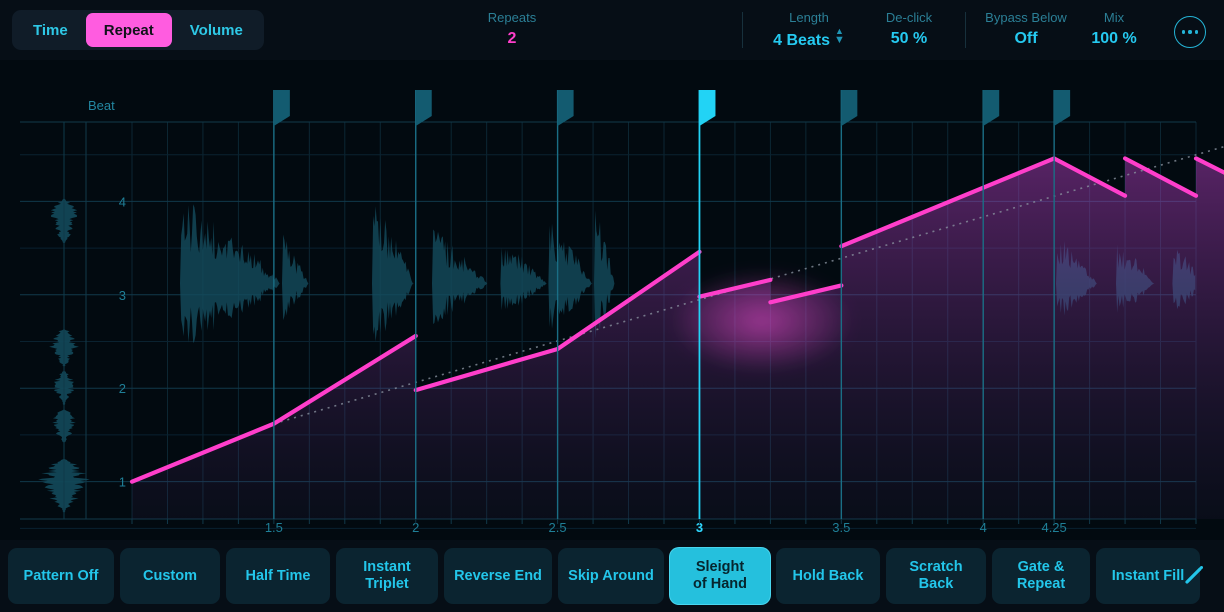 This screenshot has width=1224, height=612. Describe the element at coordinates (761, 320) in the screenshot. I see `repeat-glow` at that location.